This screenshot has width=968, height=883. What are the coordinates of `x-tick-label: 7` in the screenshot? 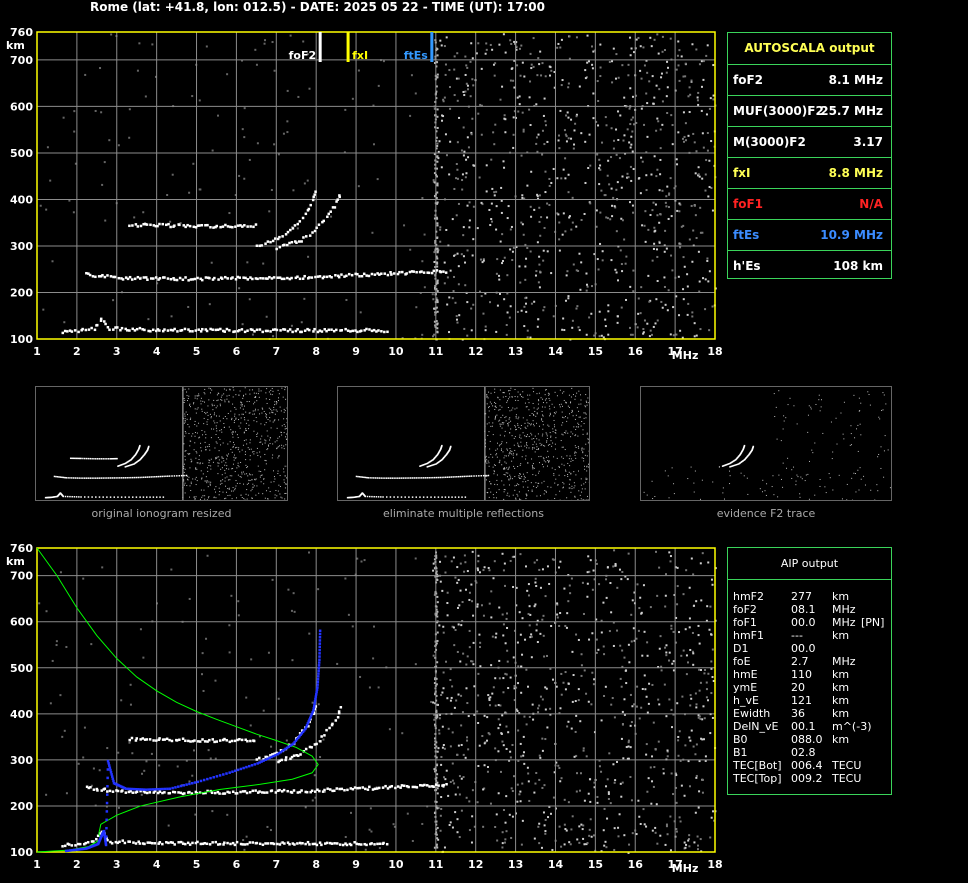 It's located at (276, 864).